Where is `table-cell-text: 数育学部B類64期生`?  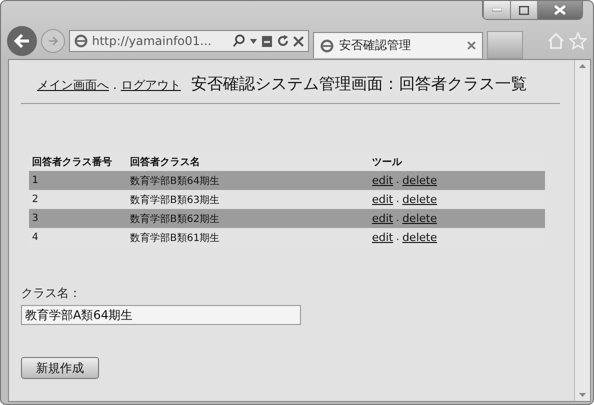
table-cell-text: 数育学部B類64期生 is located at coordinates (175, 181).